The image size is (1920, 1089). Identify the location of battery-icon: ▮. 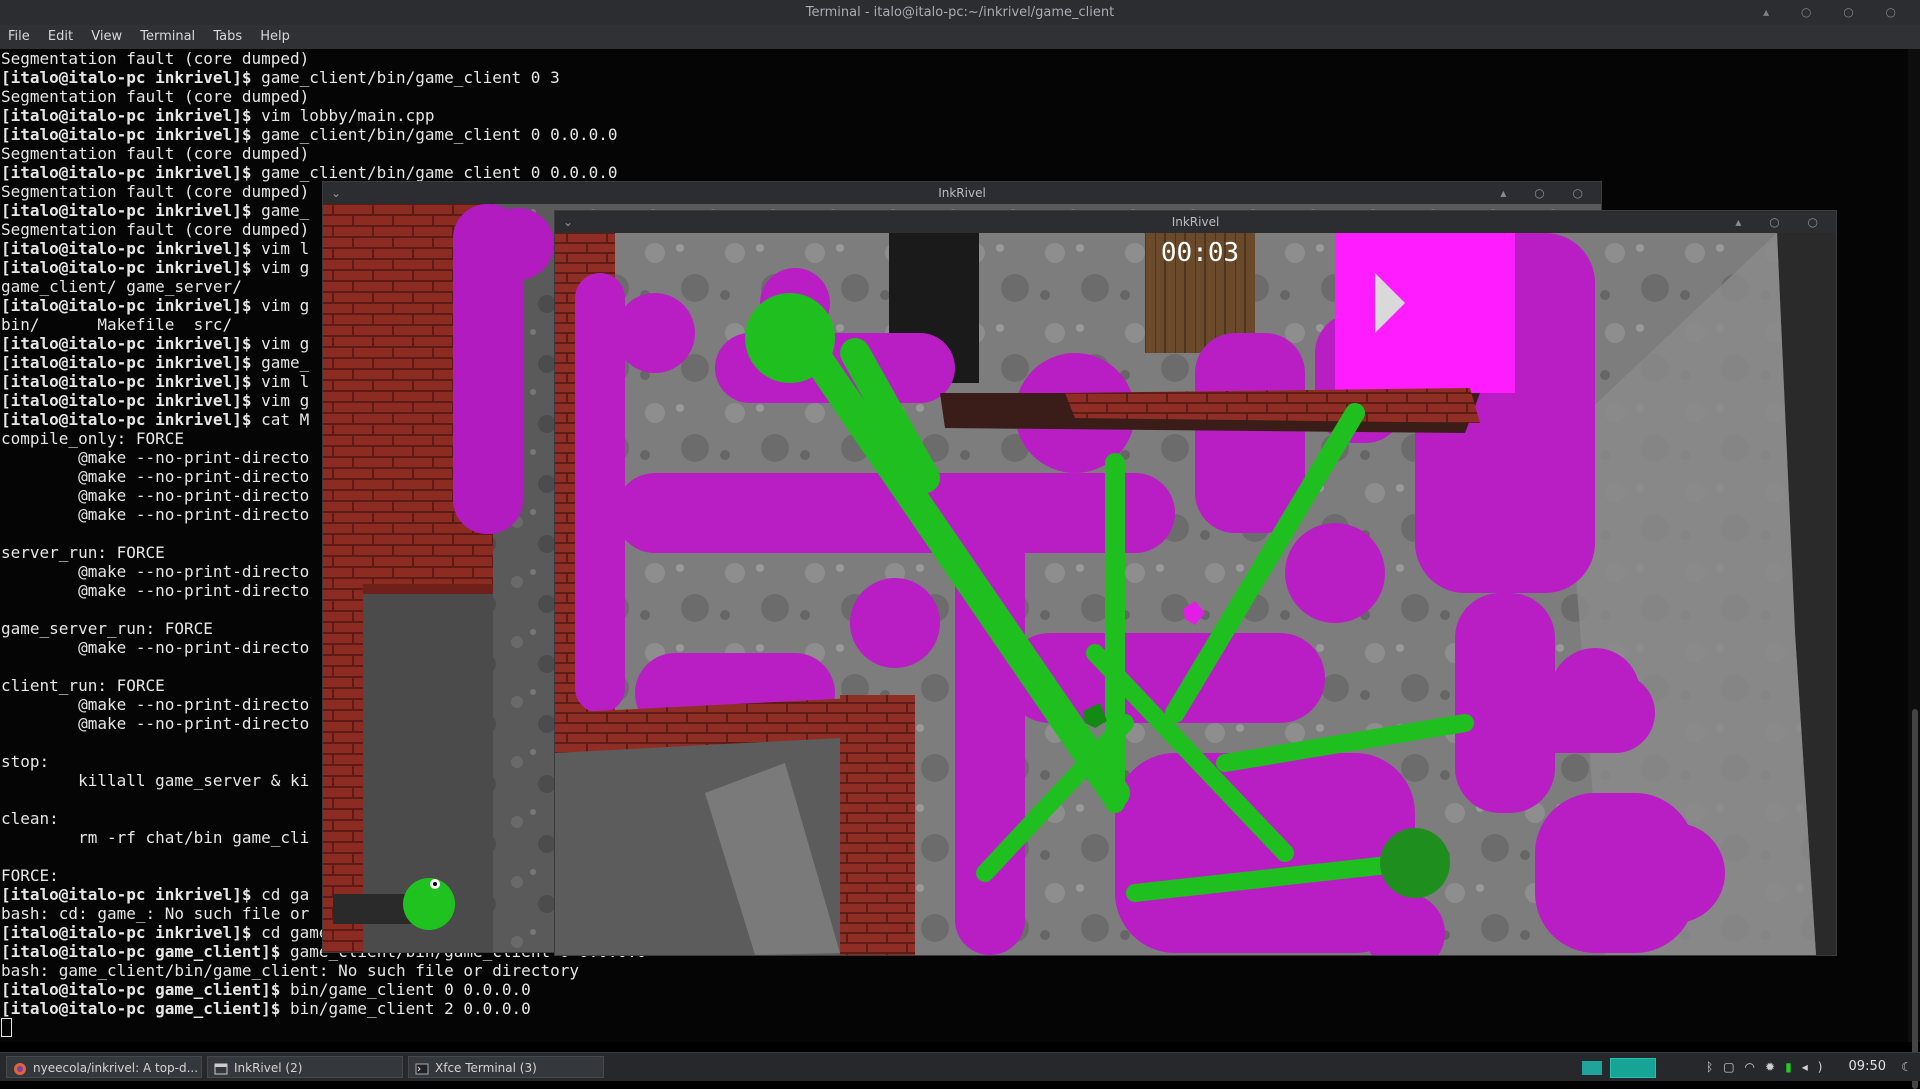
(1793, 1067).